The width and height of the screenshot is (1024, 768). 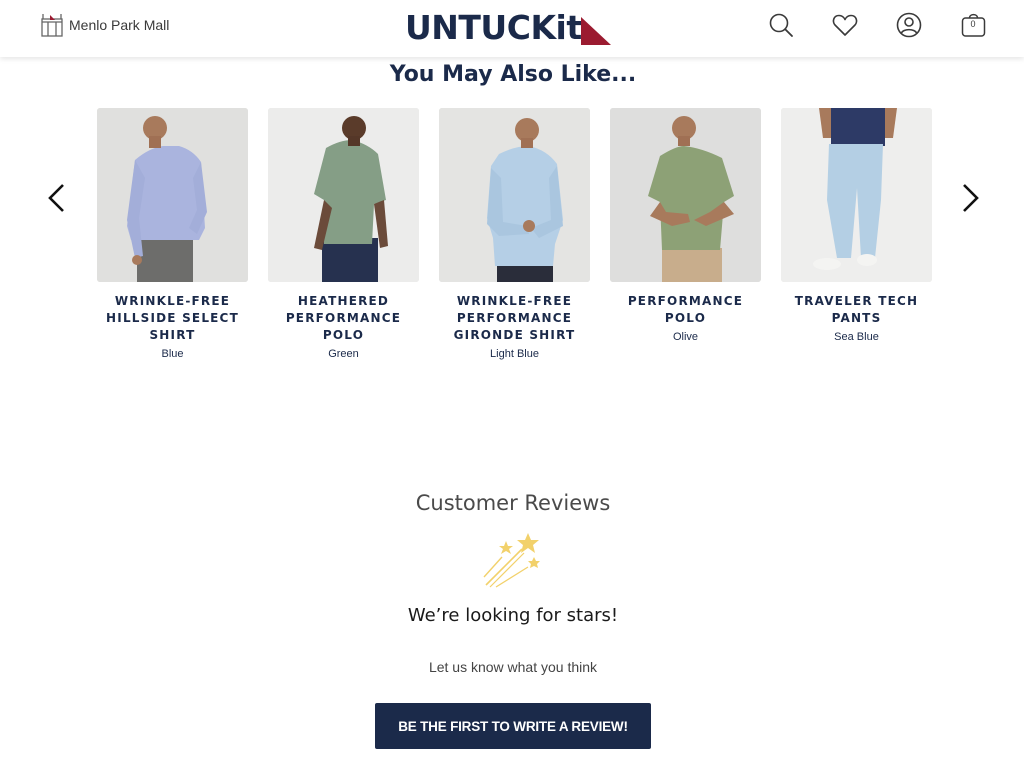 What do you see at coordinates (514, 318) in the screenshot?
I see `product-name: Wrinkle-Free Performance Gironde Shirt` at bounding box center [514, 318].